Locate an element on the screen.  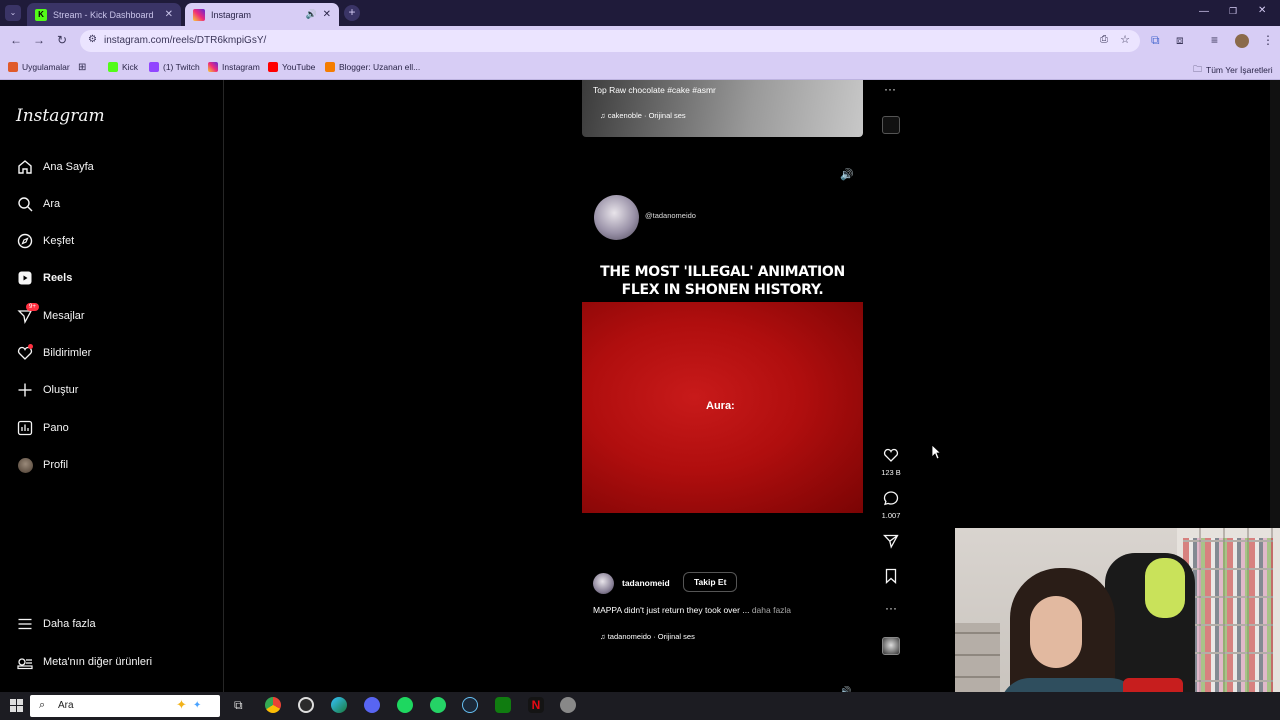
like-icon is located at coordinates (891, 457).